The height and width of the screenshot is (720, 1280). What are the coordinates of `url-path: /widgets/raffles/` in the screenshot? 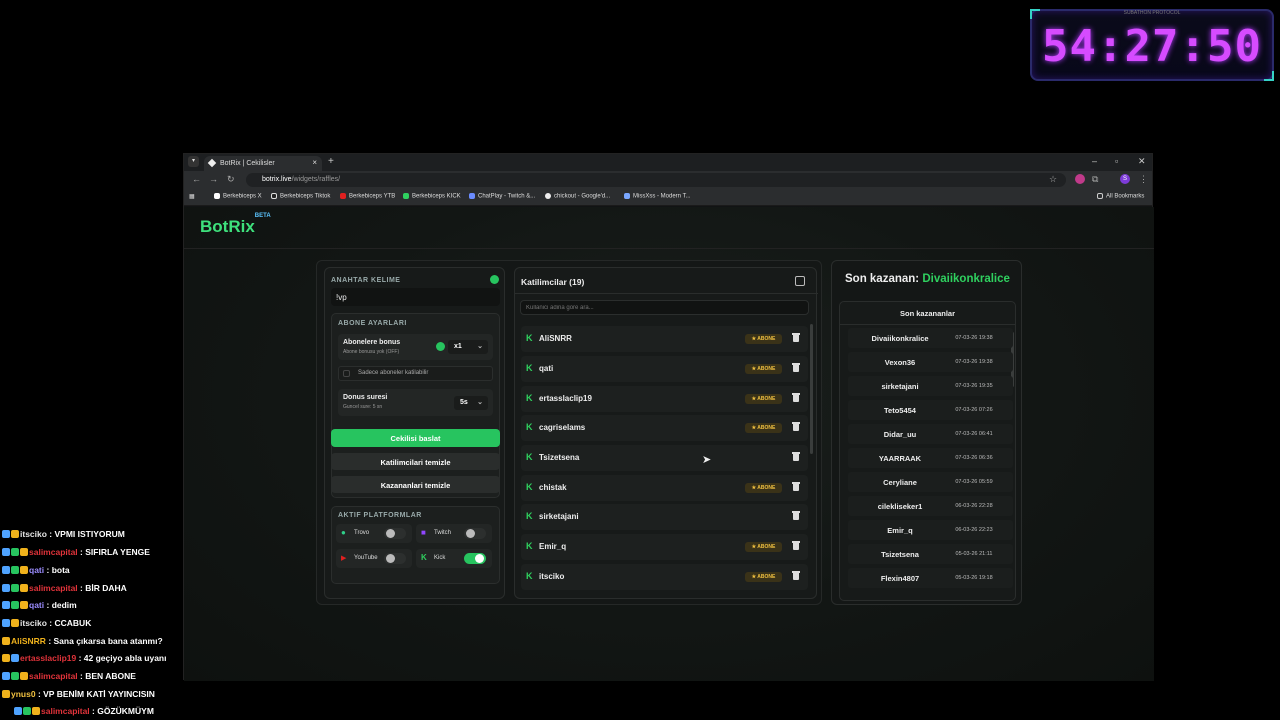 It's located at (316, 179).